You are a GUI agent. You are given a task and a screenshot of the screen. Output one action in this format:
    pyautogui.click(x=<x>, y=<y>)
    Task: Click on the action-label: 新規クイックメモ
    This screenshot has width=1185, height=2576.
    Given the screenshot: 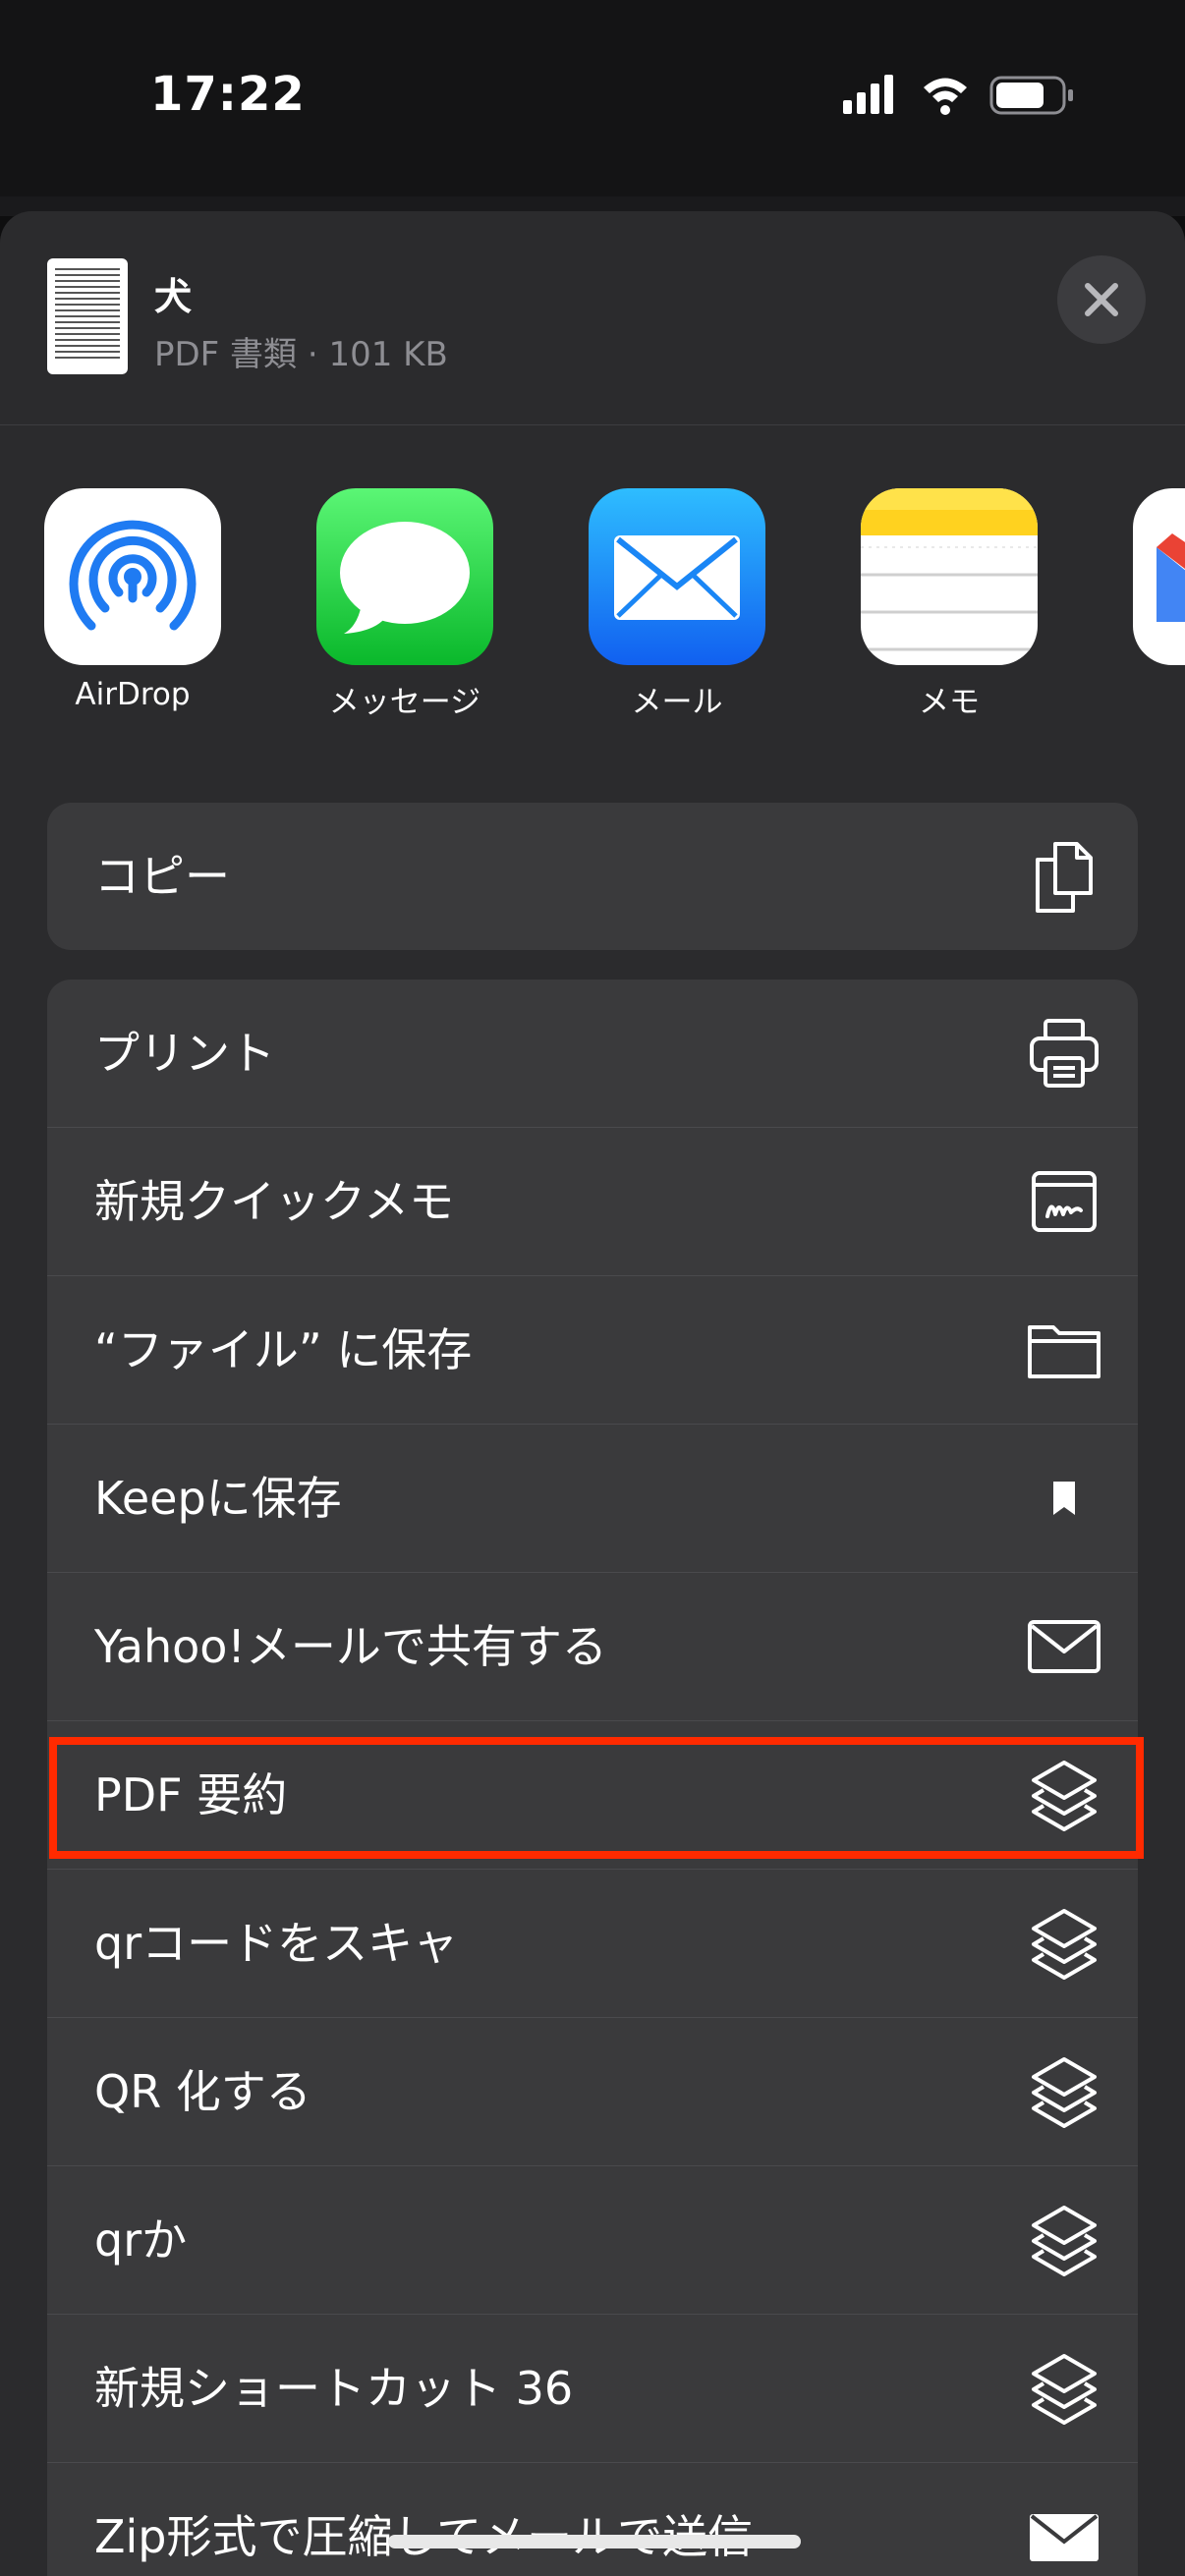 What is the action you would take?
    pyautogui.click(x=275, y=1201)
    